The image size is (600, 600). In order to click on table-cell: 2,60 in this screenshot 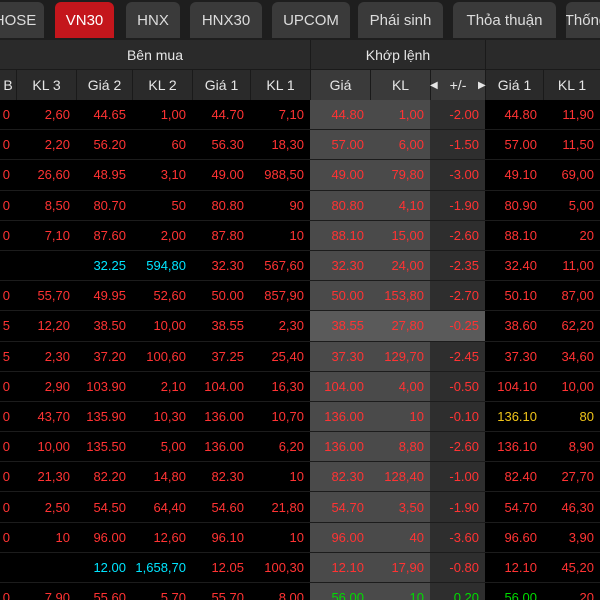, I will do `click(57, 115)`.